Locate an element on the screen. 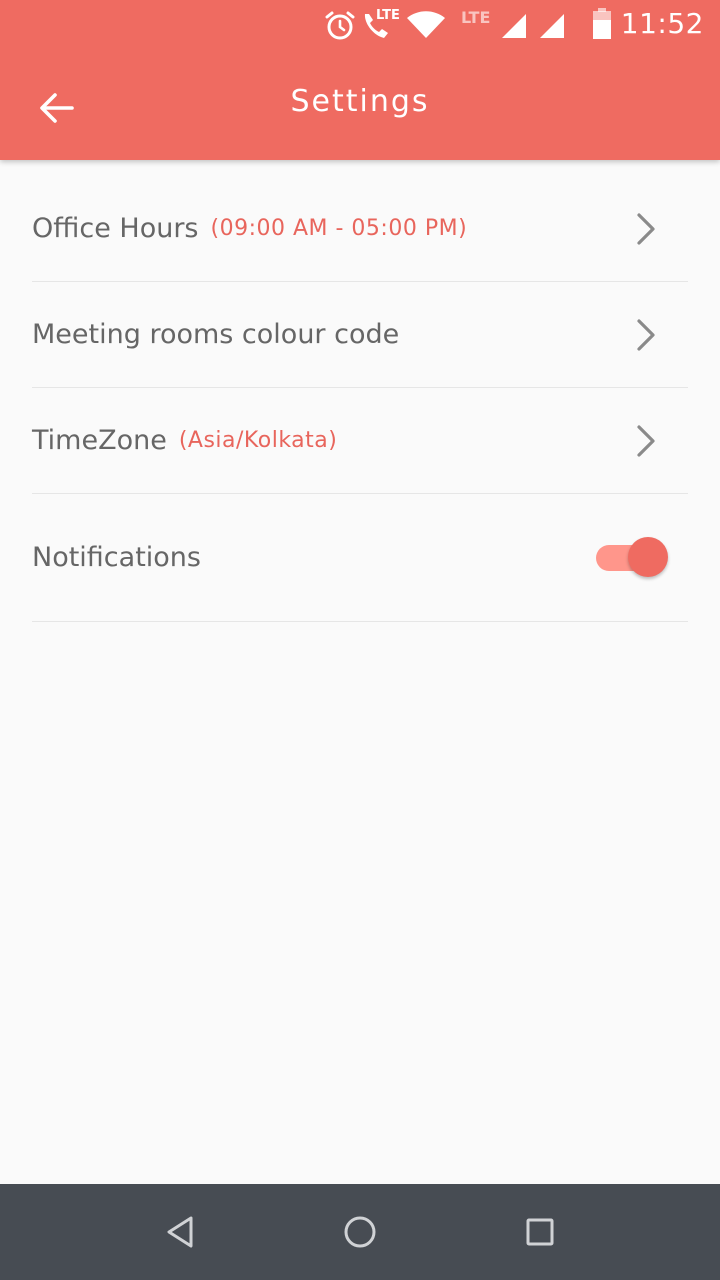 The width and height of the screenshot is (720, 1280). meeting-rooms-colour-code-label: Meeting rooms colour code is located at coordinates (216, 334).